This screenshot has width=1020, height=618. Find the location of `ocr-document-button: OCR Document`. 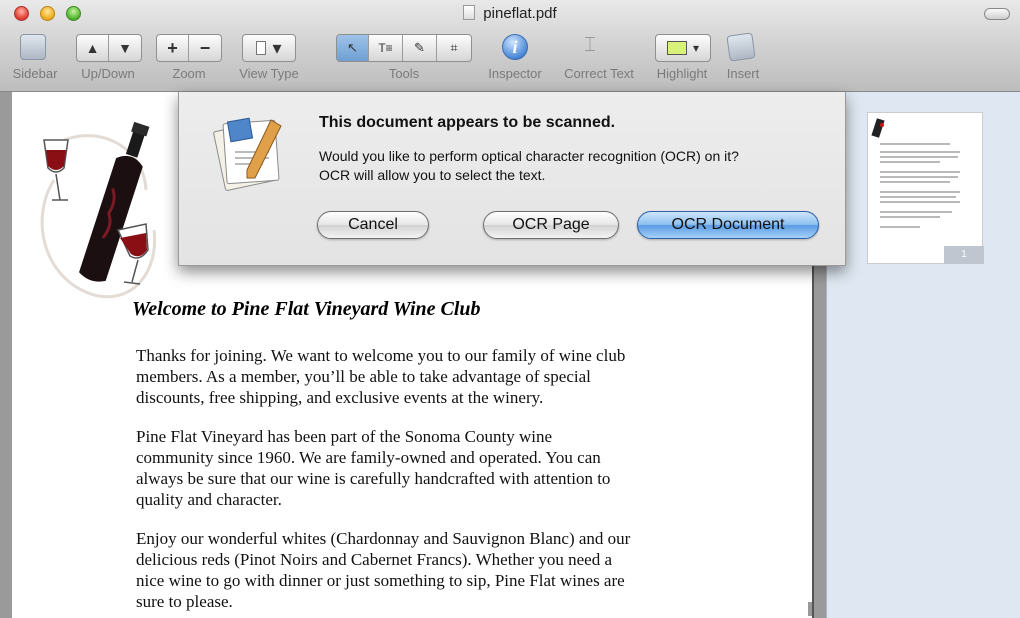

ocr-document-button: OCR Document is located at coordinates (728, 225).